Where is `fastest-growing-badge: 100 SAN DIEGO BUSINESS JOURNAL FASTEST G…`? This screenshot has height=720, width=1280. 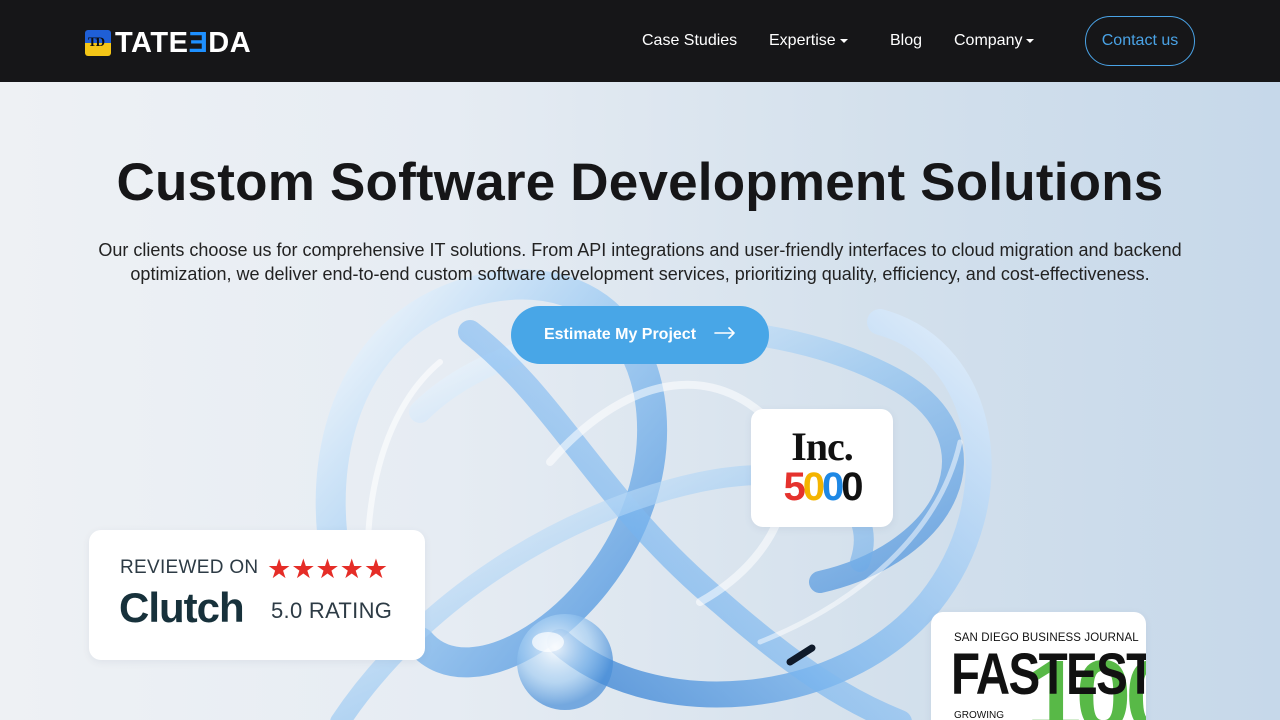
fastest-growing-badge: 100 SAN DIEGO BUSINESS JOURNAL FASTEST G… is located at coordinates (1038, 666).